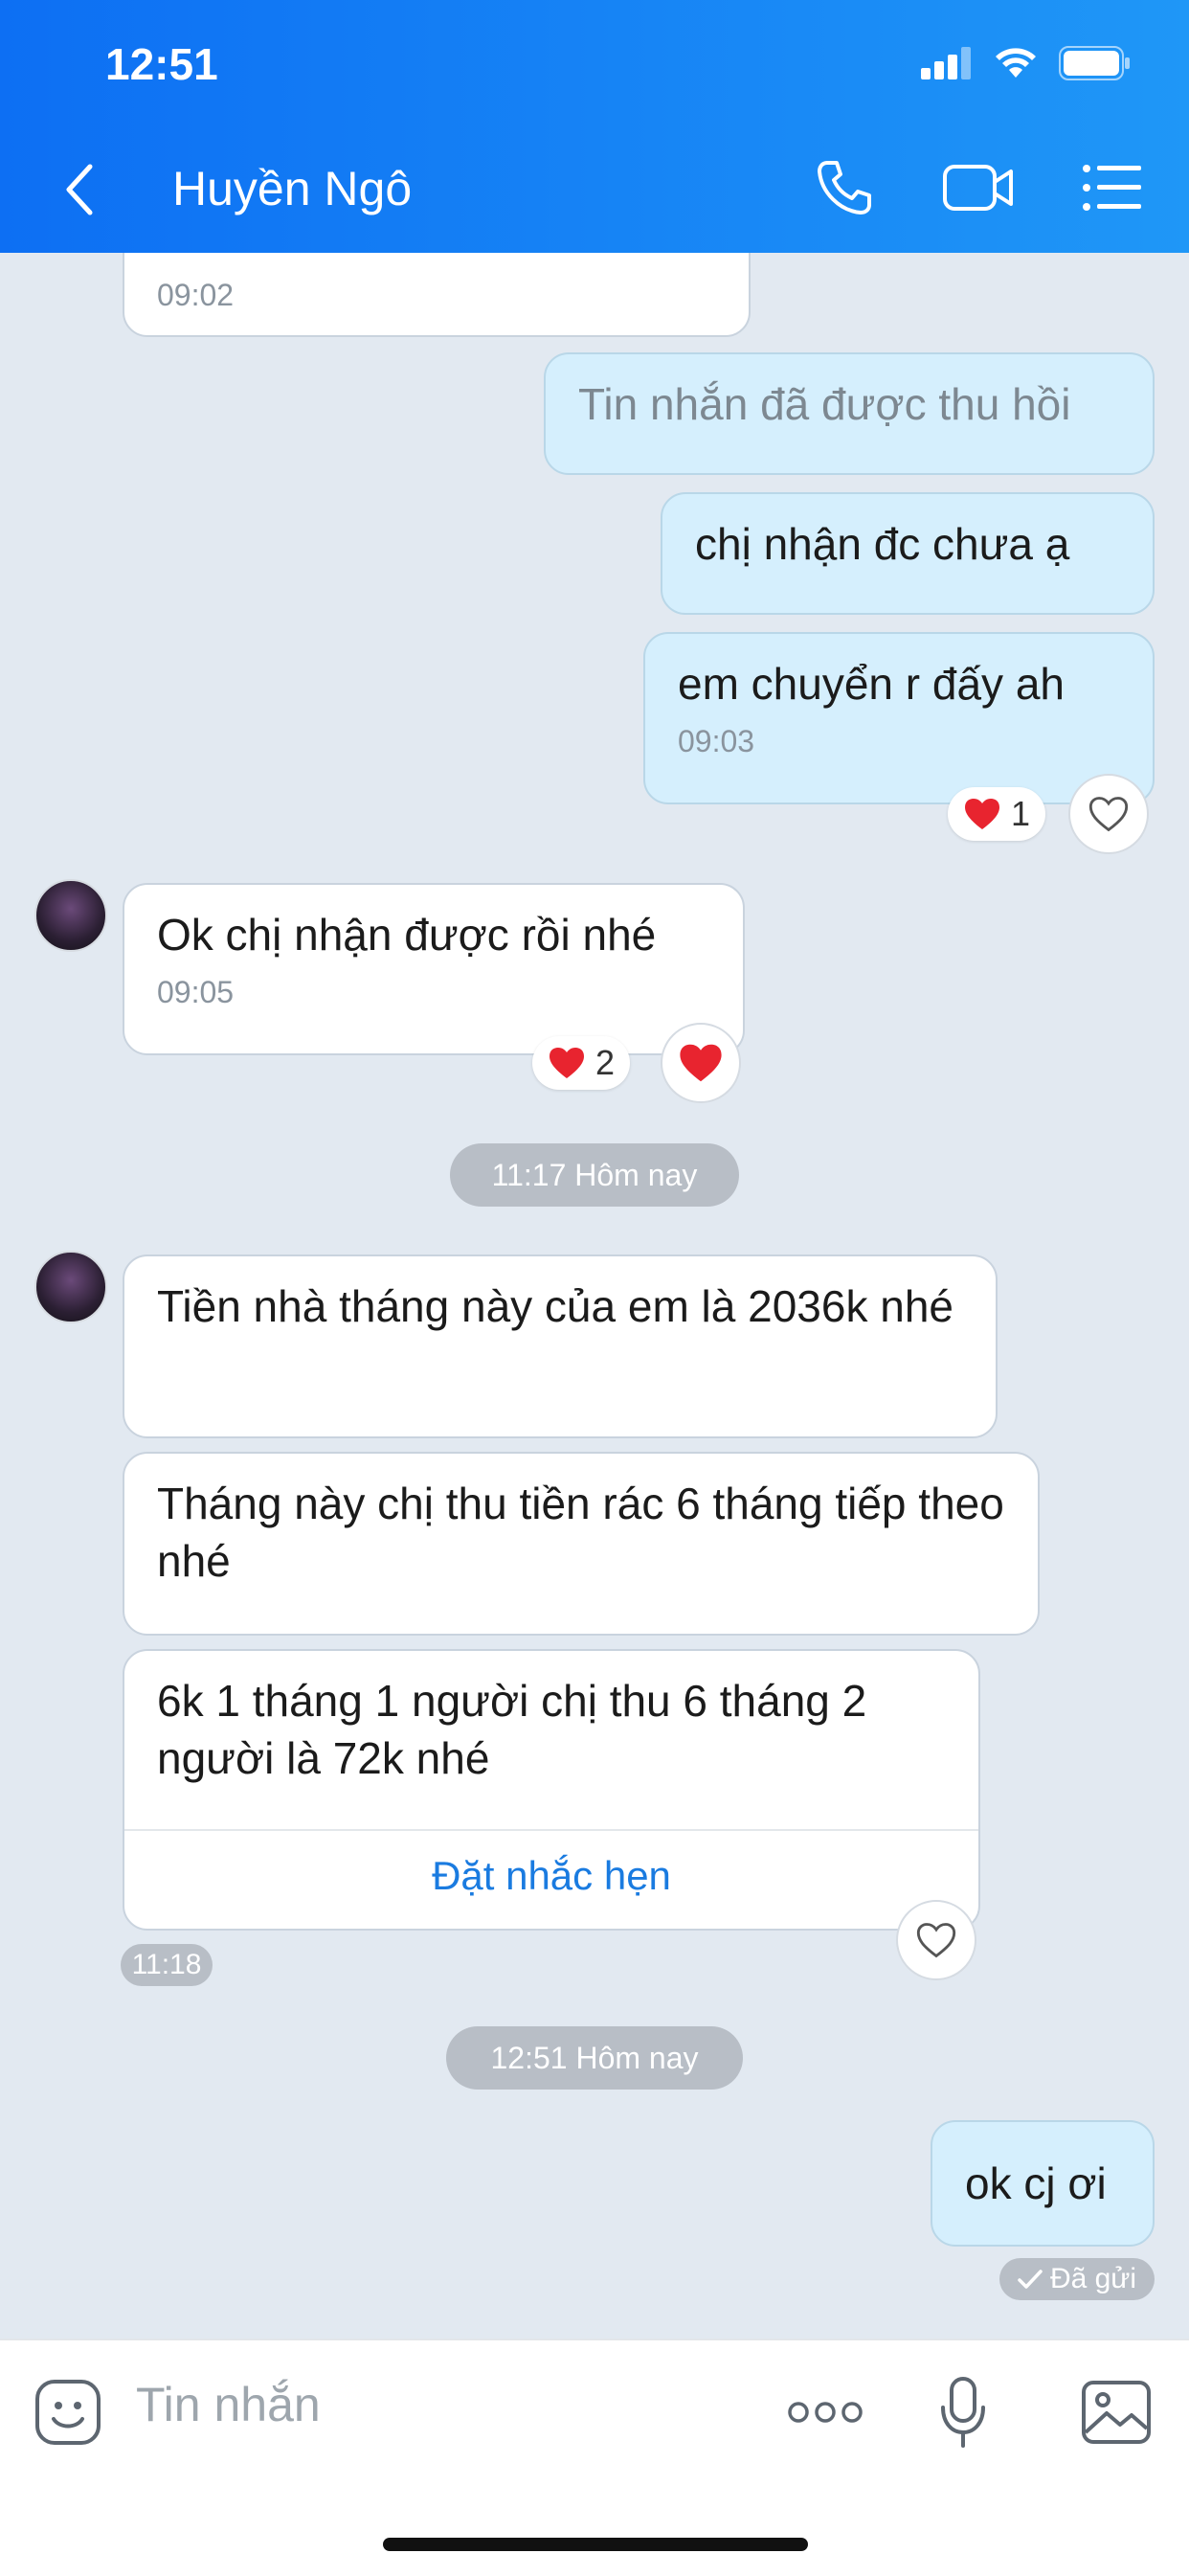 This screenshot has width=1189, height=2576. I want to click on message-time-chip: 11:18, so click(167, 1965).